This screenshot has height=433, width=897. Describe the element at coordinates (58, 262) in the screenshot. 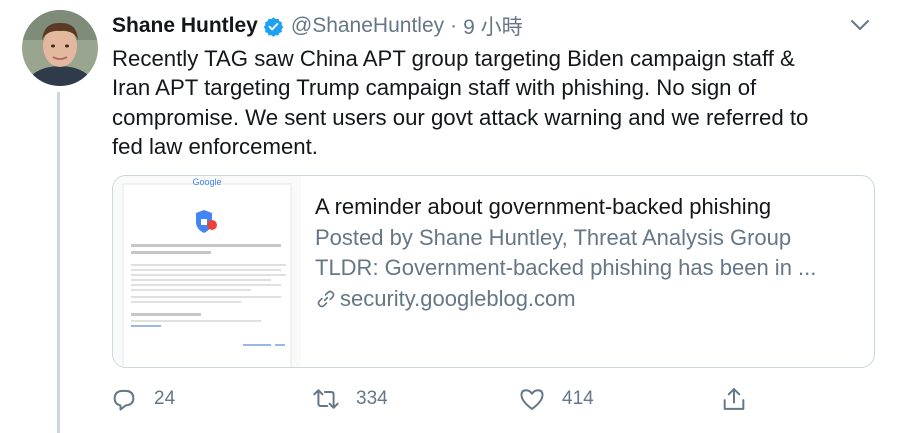

I see `thread-line` at that location.